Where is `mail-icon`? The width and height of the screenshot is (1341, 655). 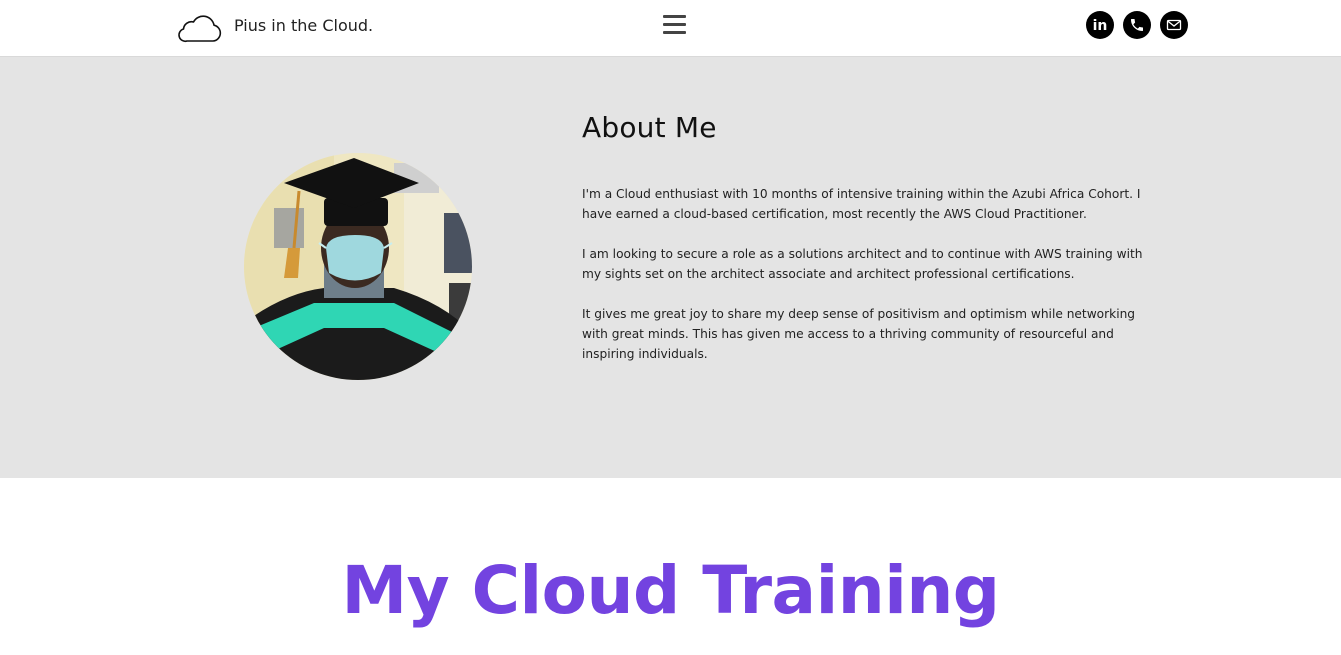 mail-icon is located at coordinates (1174, 25).